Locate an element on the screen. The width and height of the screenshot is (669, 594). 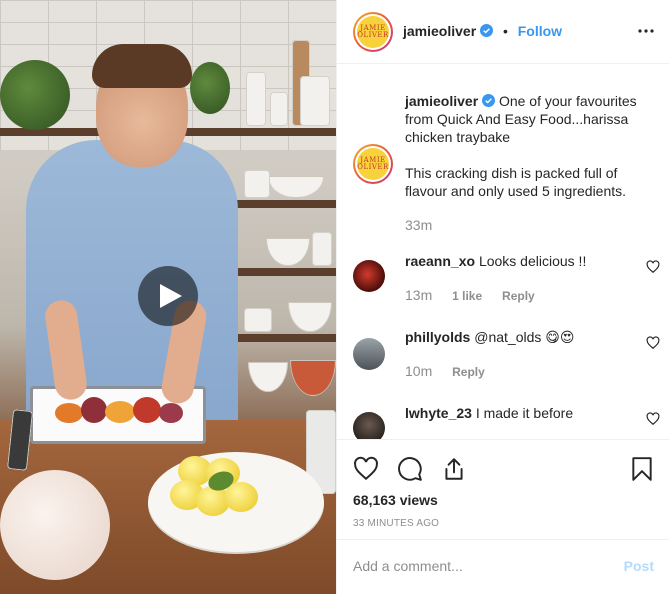
play-icon is located at coordinates (170, 296).